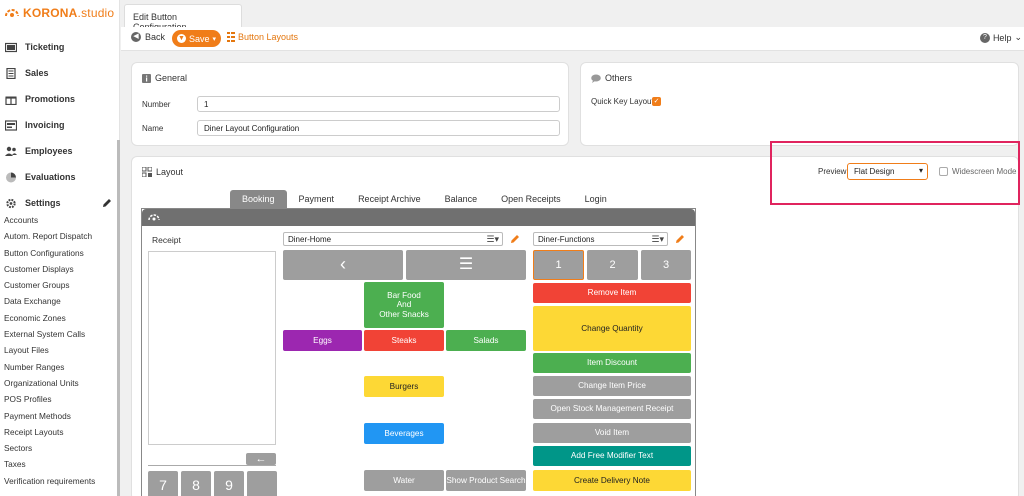  Describe the element at coordinates (461, 199) in the screenshot. I see `tab-balance: Balance` at that location.